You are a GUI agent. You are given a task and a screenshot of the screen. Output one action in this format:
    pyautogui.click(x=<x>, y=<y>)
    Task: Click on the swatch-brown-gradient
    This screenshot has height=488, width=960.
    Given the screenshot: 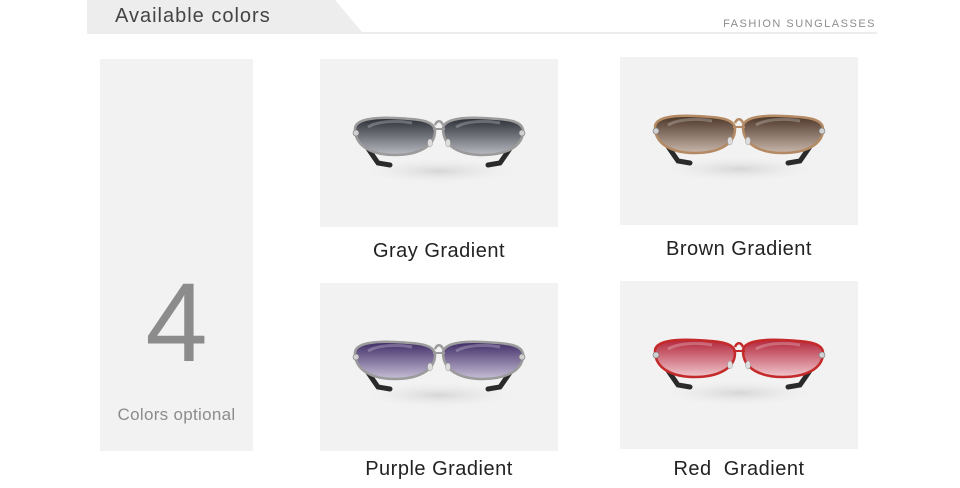 What is the action you would take?
    pyautogui.click(x=739, y=141)
    